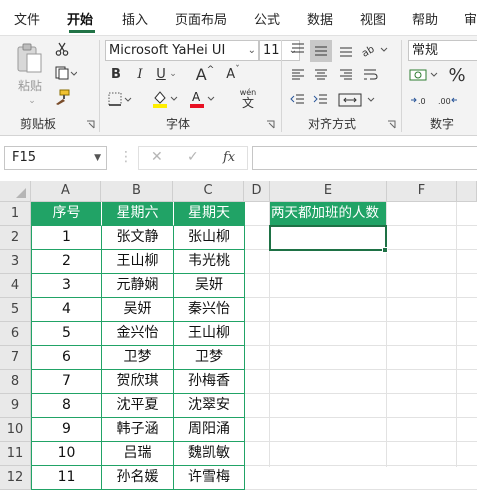  What do you see at coordinates (138, 382) in the screenshot?
I see `table-cell: 贺欣琪` at bounding box center [138, 382].